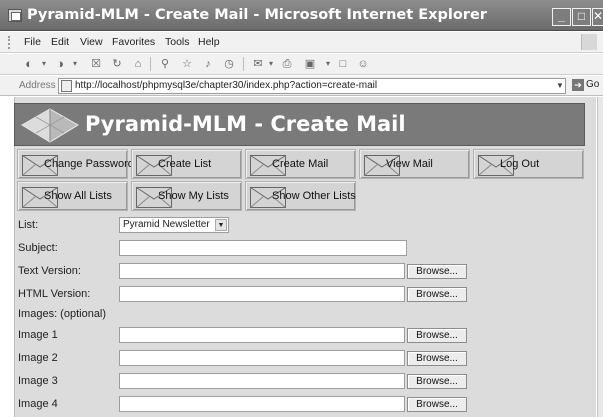  What do you see at coordinates (262, 335) in the screenshot?
I see `image-1-file-input` at bounding box center [262, 335].